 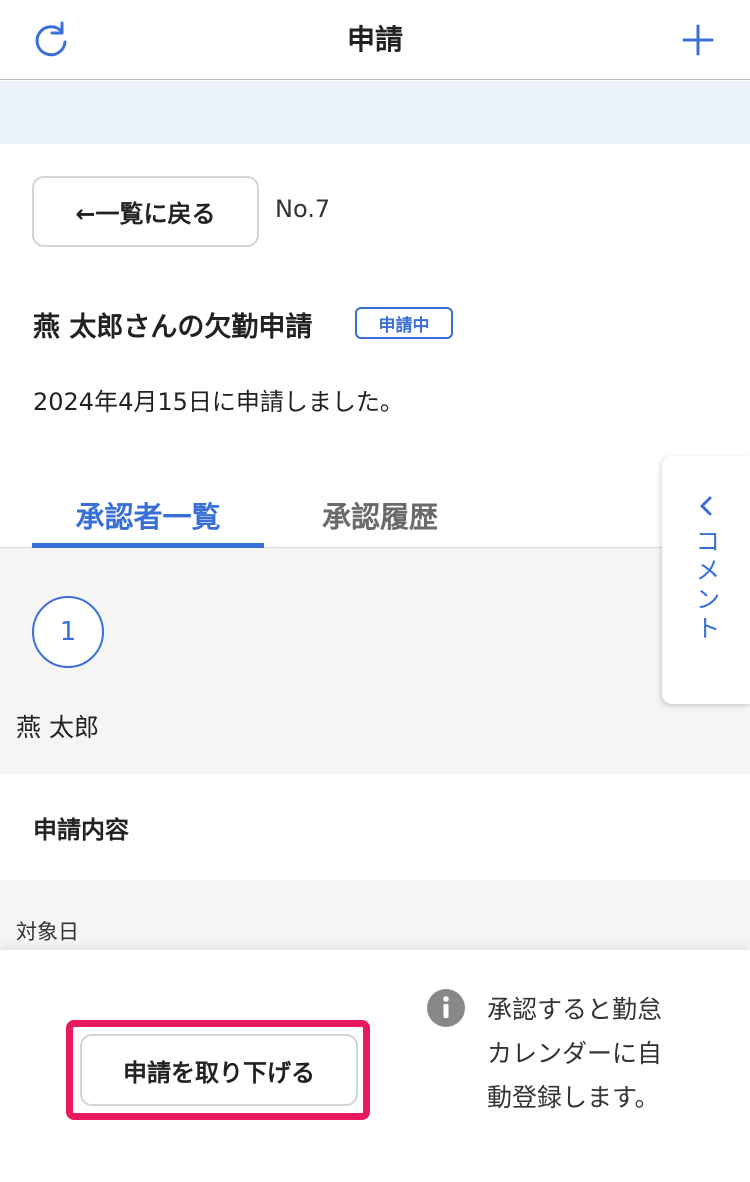 What do you see at coordinates (303, 209) in the screenshot?
I see `request-number: No.7` at bounding box center [303, 209].